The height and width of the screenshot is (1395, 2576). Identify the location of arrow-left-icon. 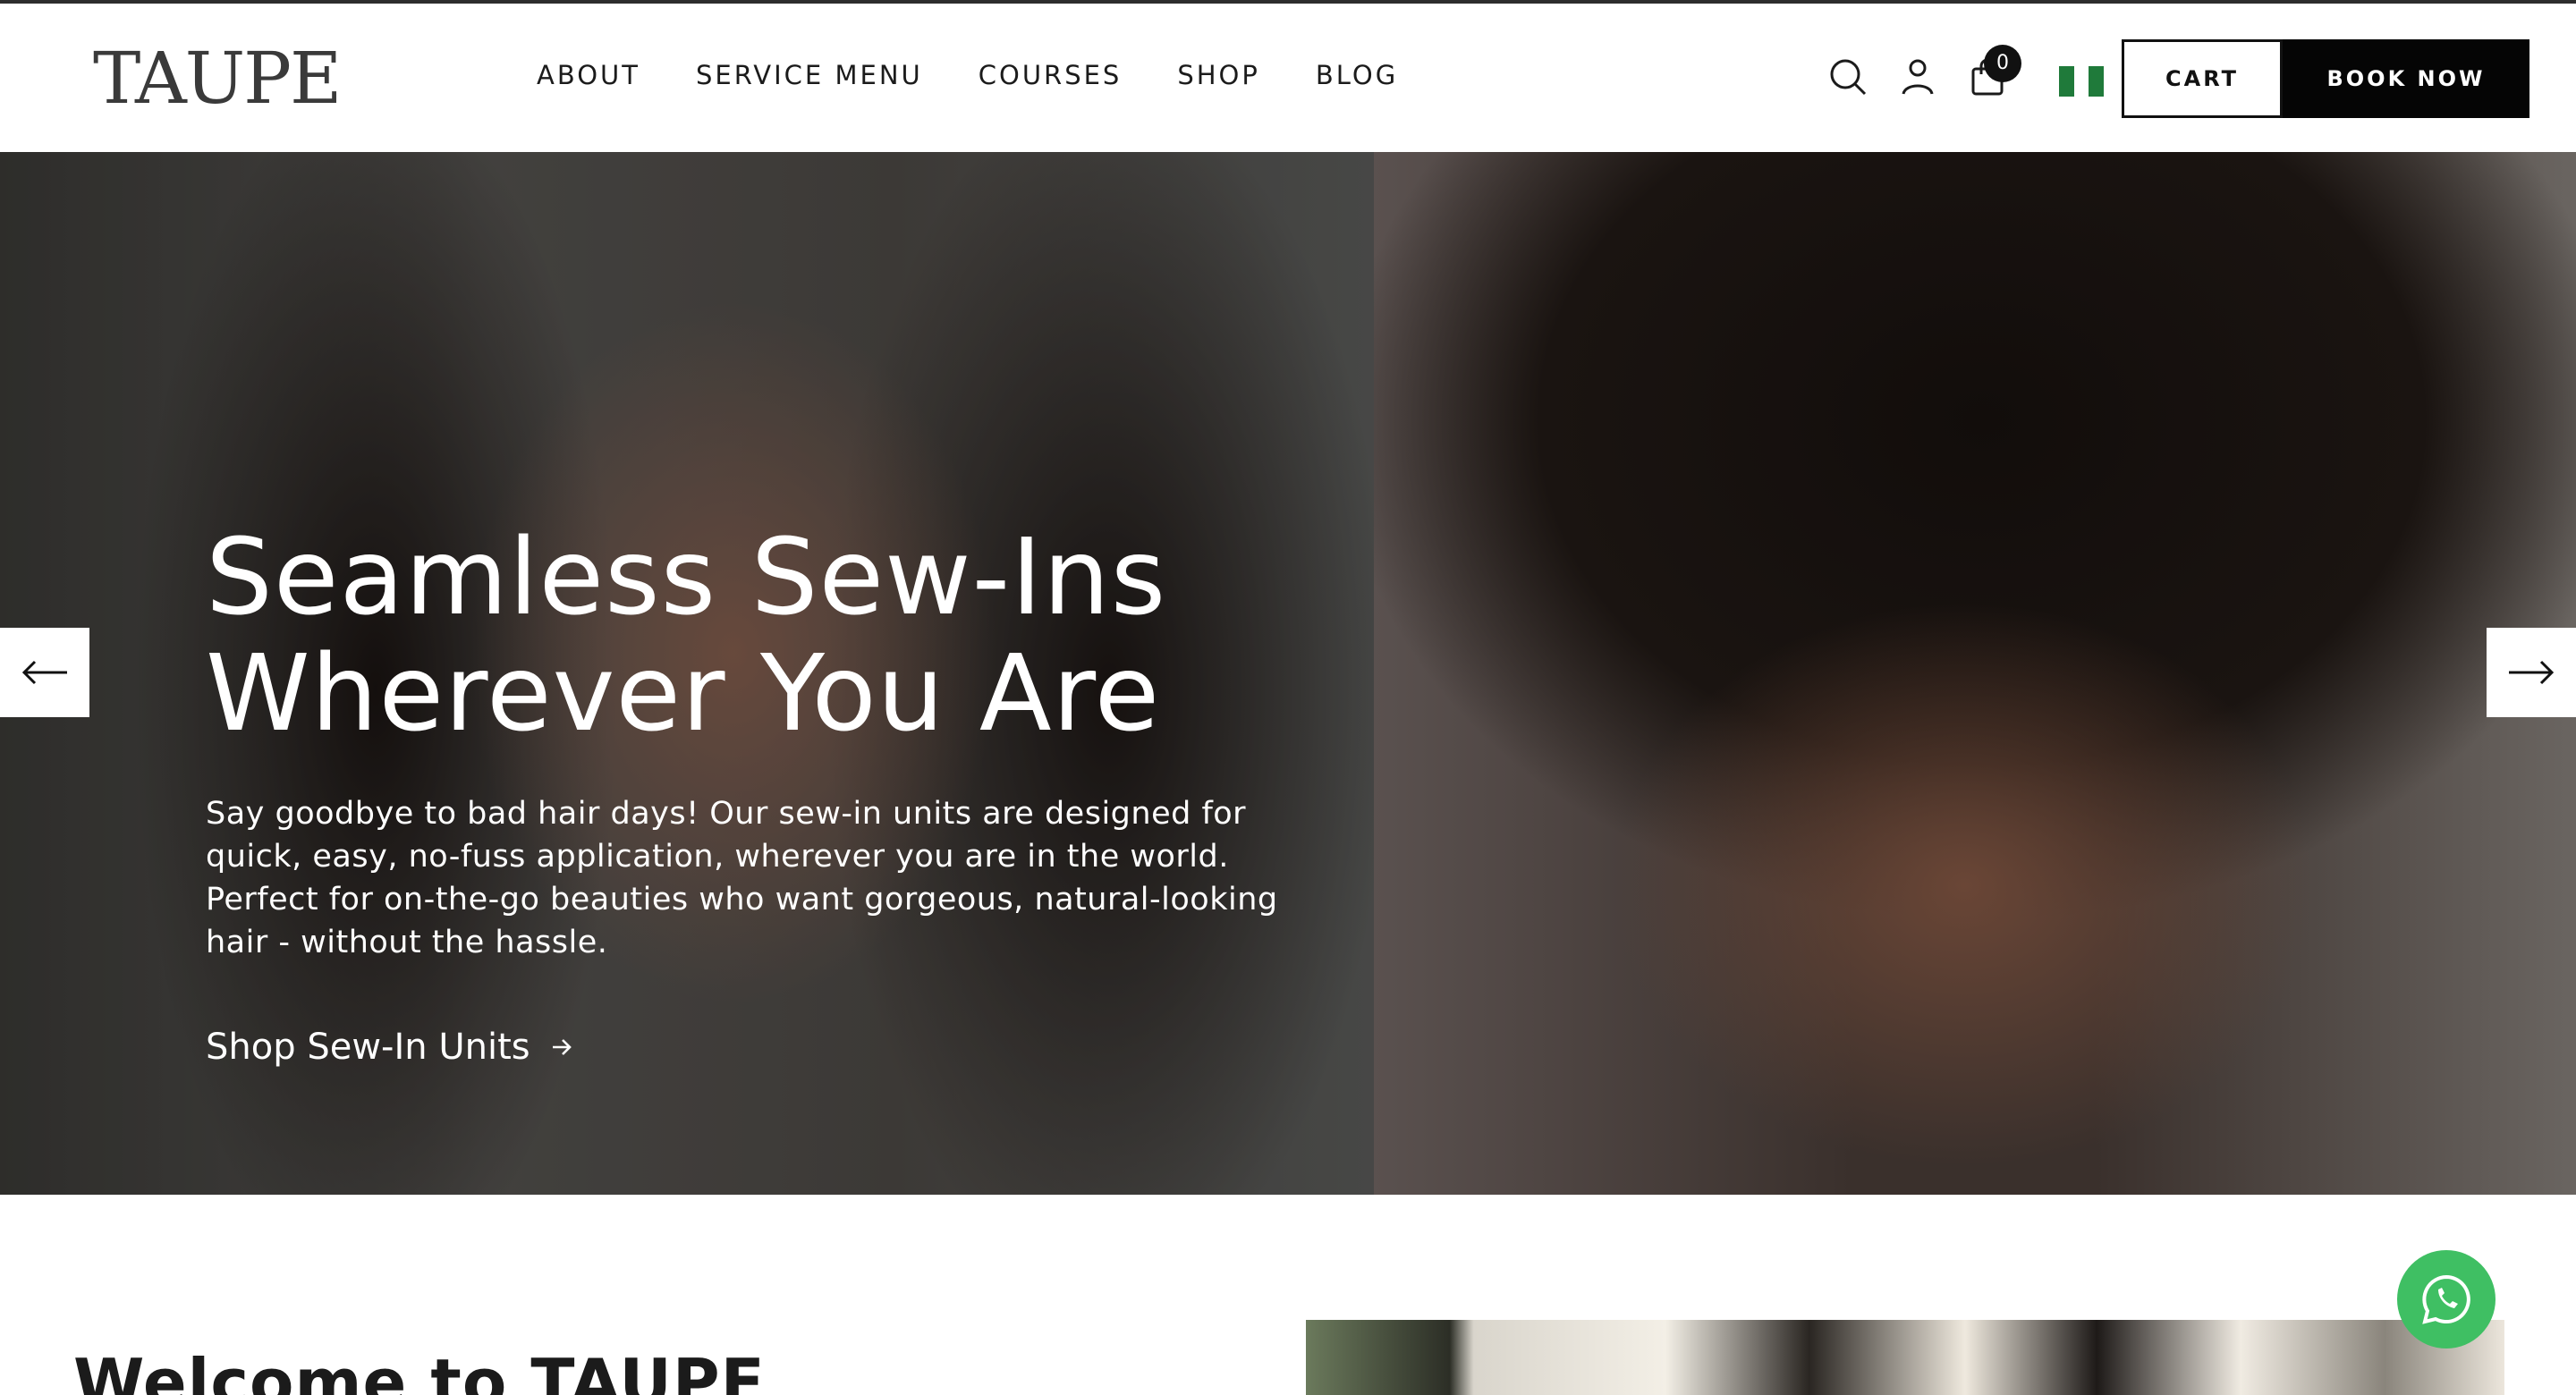
(44, 672).